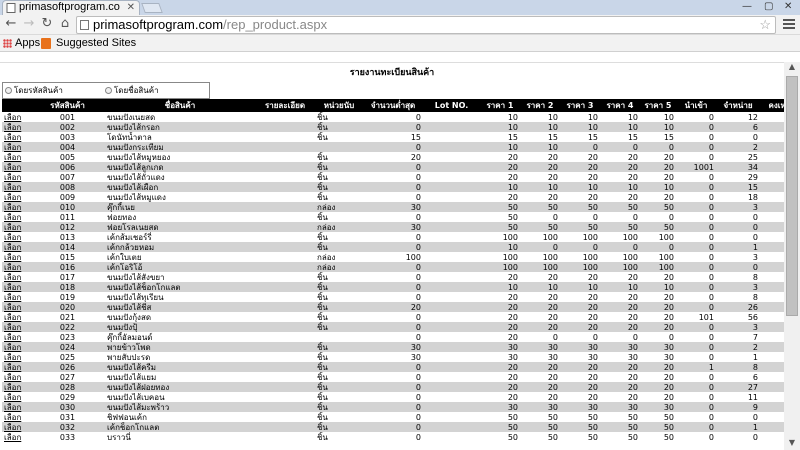  Describe the element at coordinates (67, 105) in the screenshot. I see `column-header: รหัสสินค้า` at that location.